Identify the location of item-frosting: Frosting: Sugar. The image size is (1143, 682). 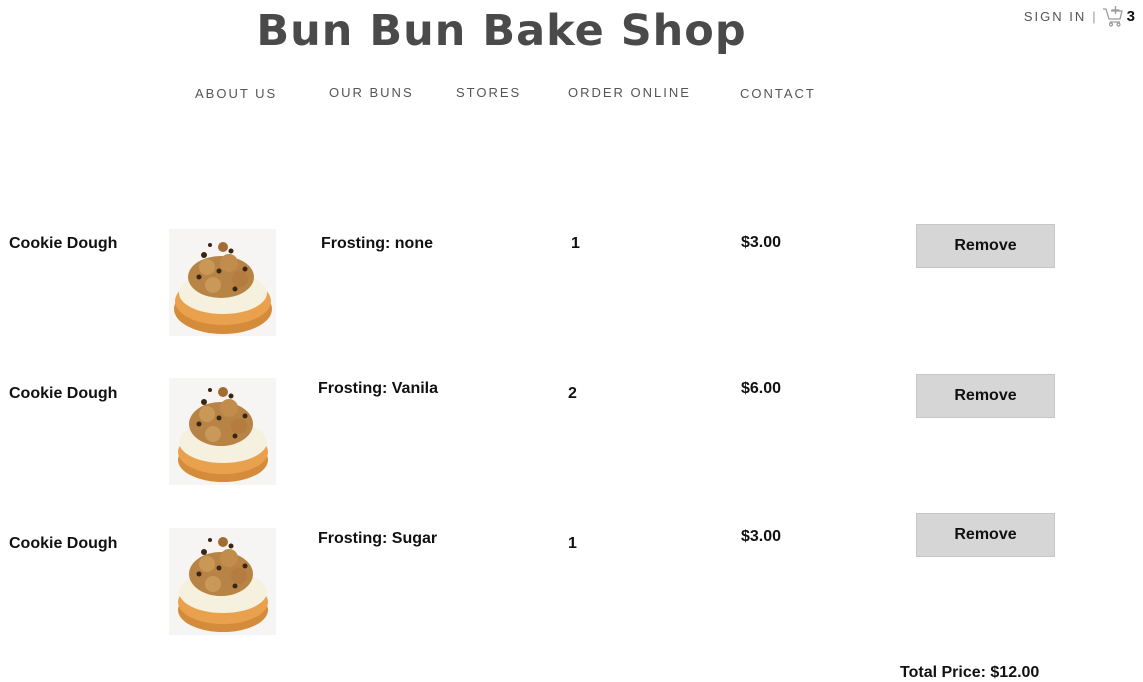
(378, 538).